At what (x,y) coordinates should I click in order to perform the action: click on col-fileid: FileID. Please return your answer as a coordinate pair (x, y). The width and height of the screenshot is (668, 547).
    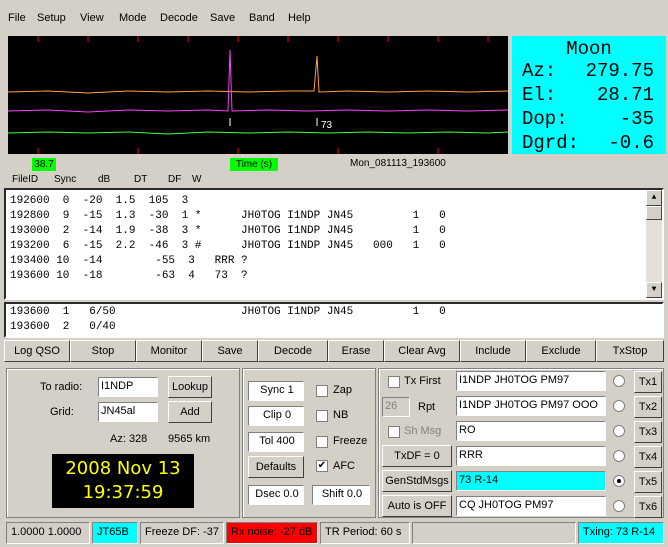
    Looking at the image, I should click on (25, 179).